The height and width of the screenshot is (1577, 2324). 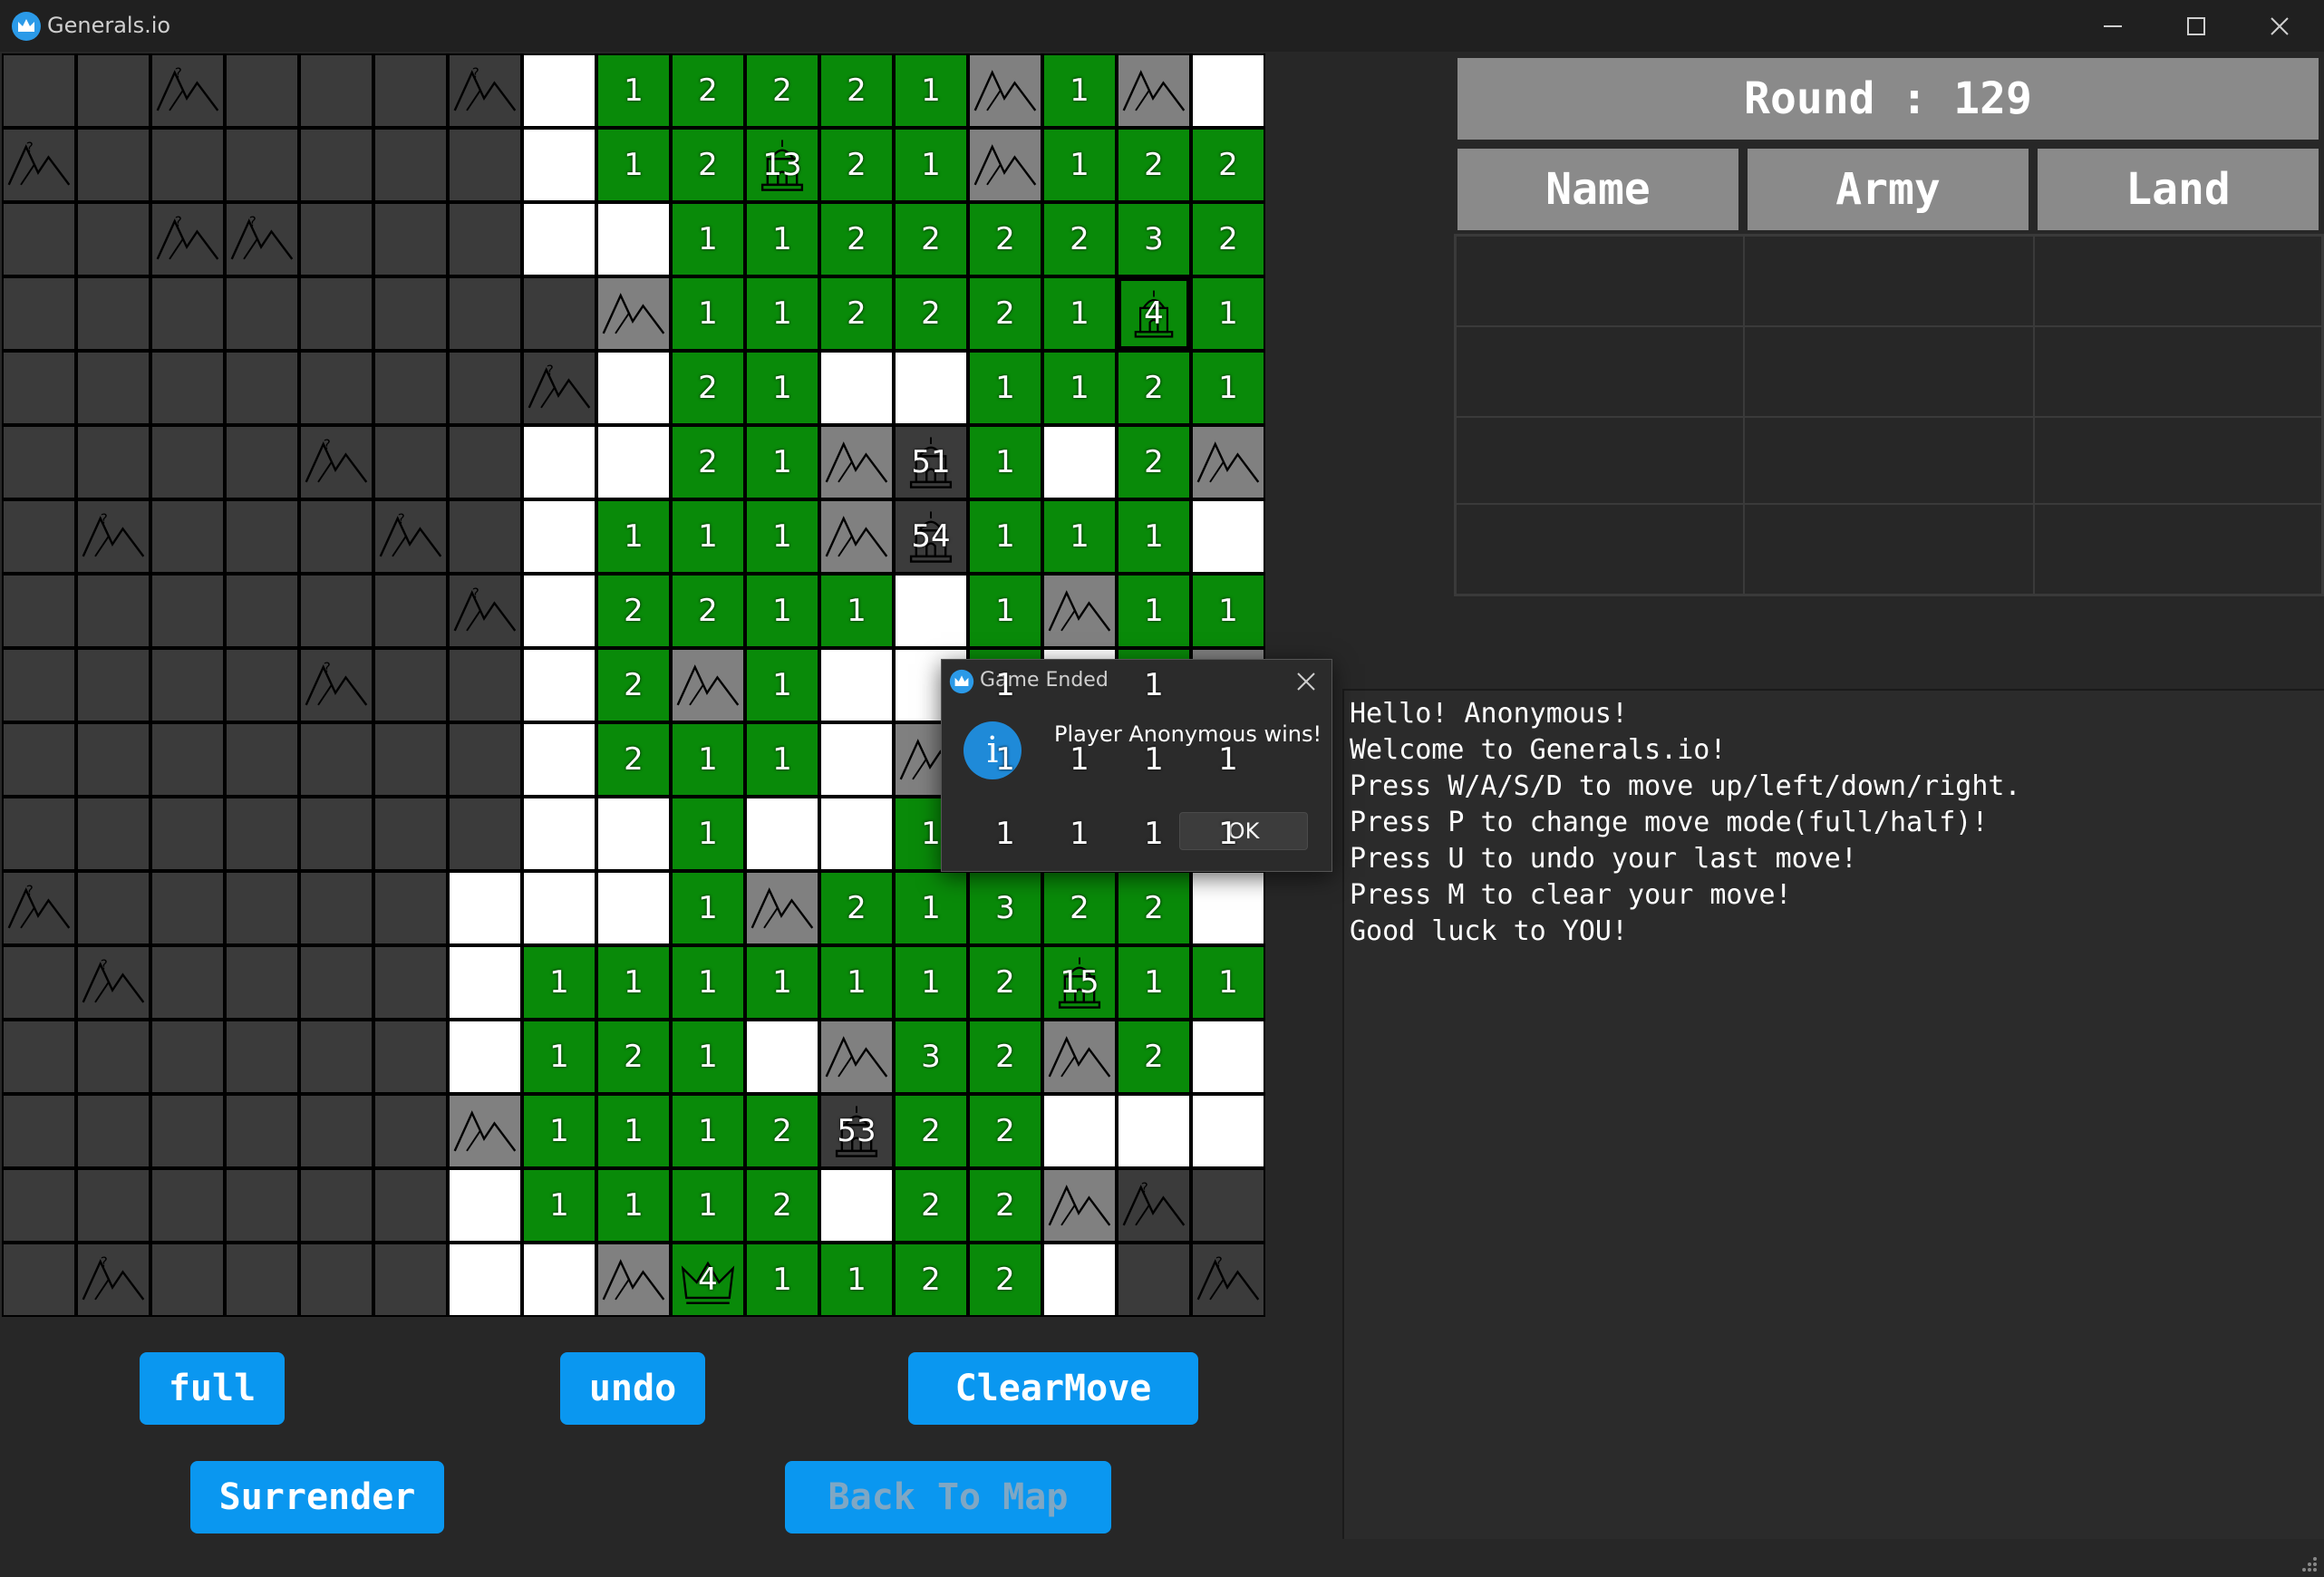 I want to click on ok-button: OK, so click(x=1243, y=831).